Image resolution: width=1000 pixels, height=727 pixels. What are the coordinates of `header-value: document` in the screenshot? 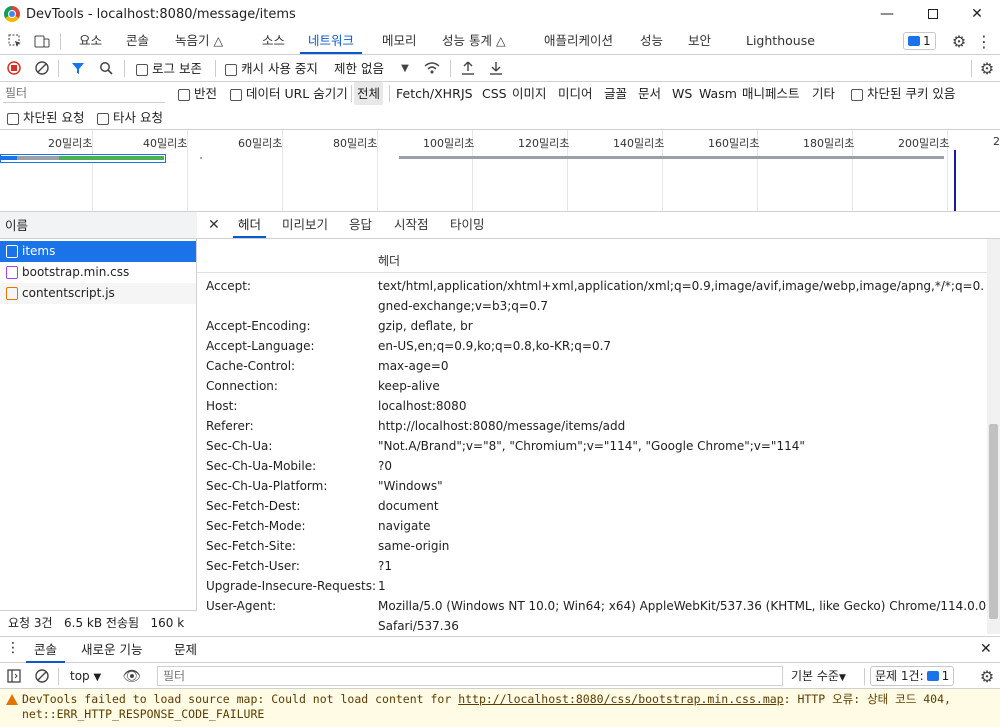 It's located at (408, 506).